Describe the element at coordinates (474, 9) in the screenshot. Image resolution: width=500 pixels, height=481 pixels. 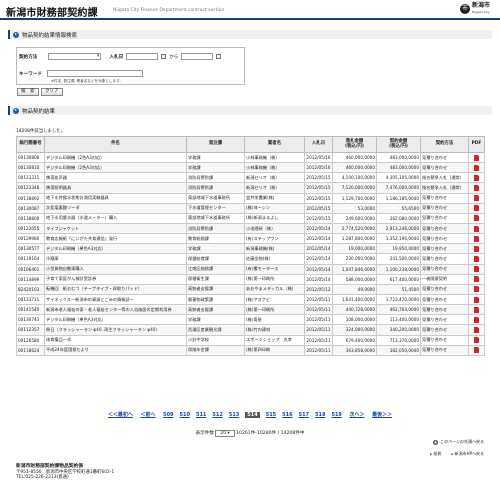
I see `city-logo: 市 新潟市 Niigata City` at that location.